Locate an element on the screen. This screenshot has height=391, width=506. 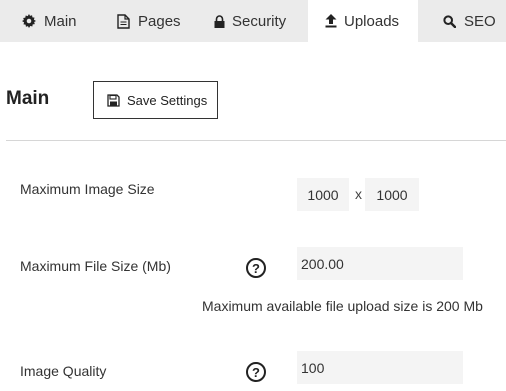
tab-seo: SEO is located at coordinates (469, 21).